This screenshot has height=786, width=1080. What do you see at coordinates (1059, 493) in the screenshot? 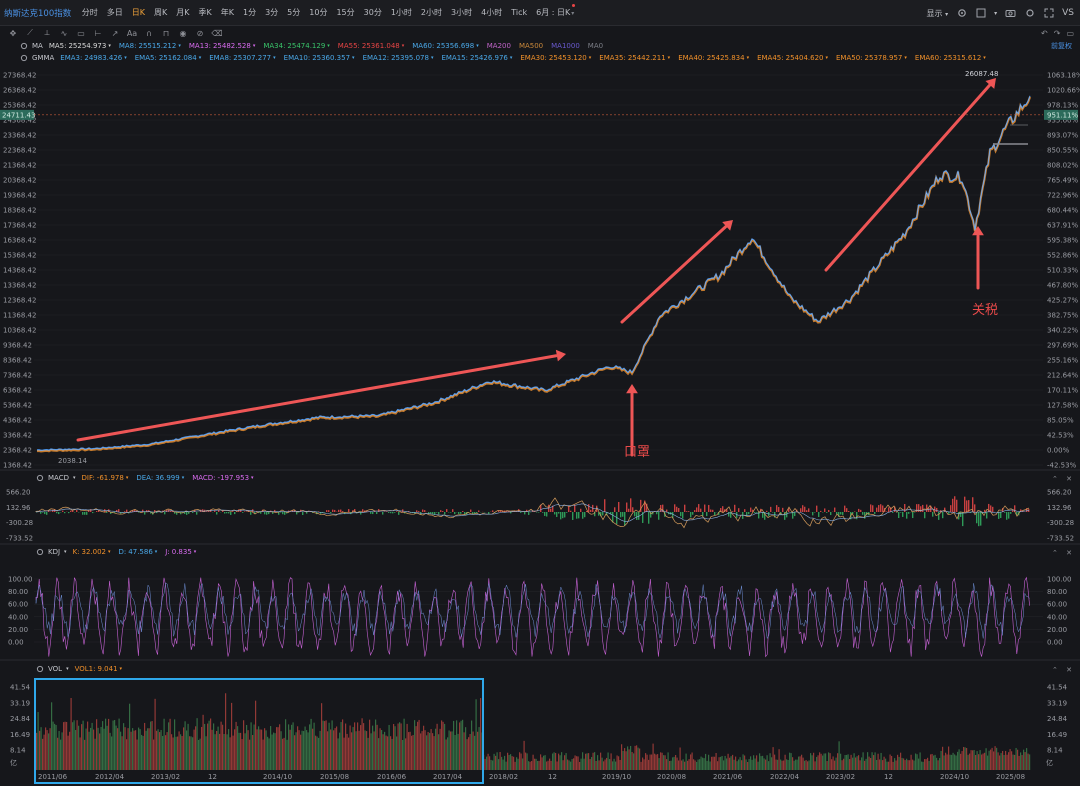
I see `macd-tick-right: 566.20` at bounding box center [1059, 493].